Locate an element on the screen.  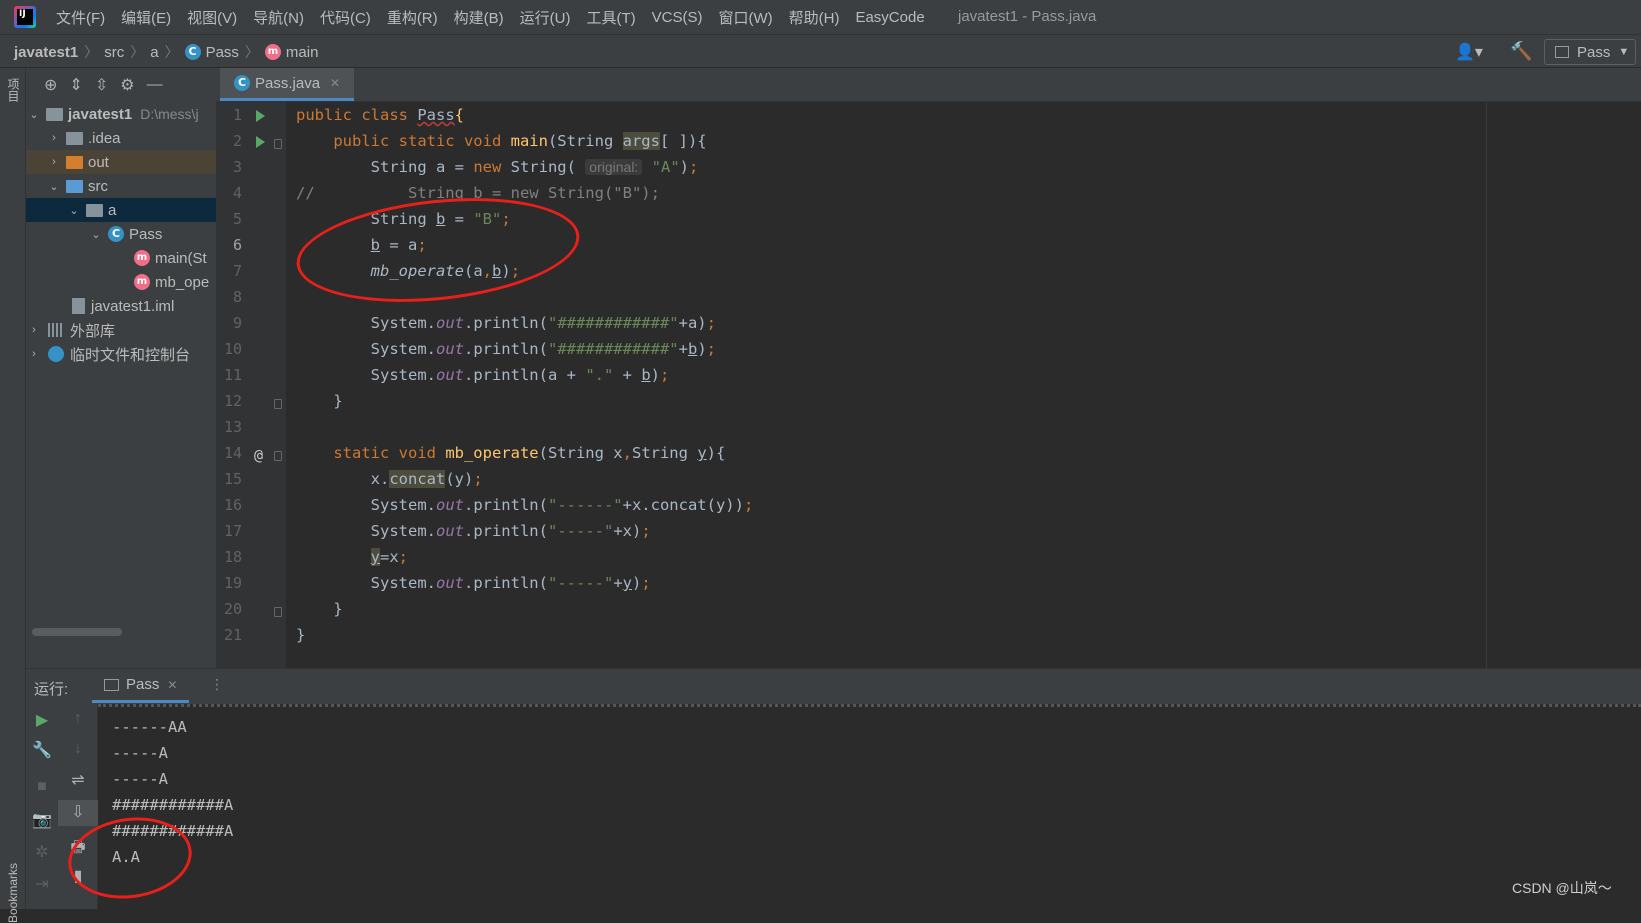
line-number: 9 is located at coordinates (237, 323).